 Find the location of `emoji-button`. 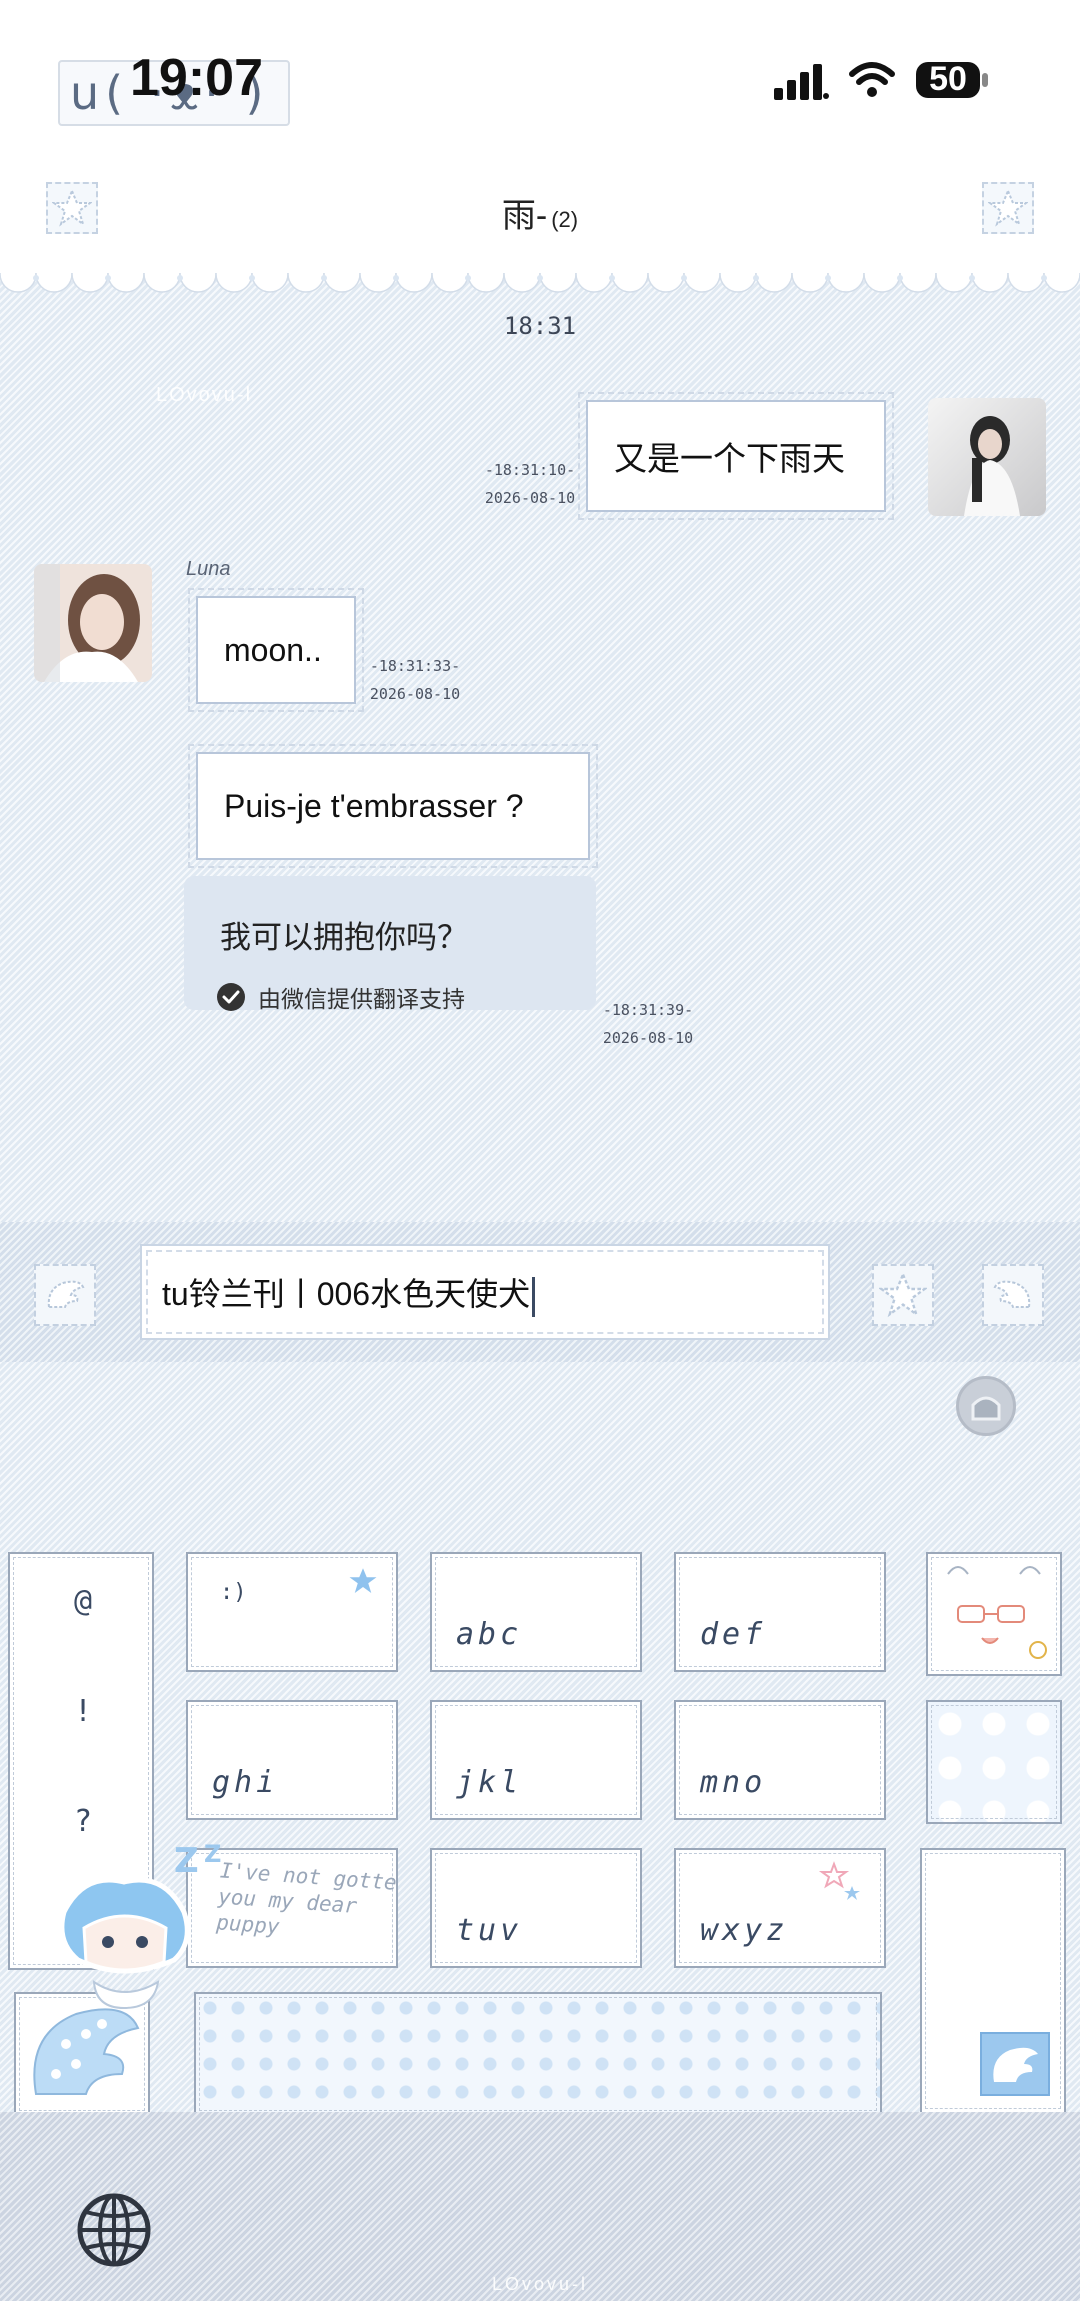

emoji-button is located at coordinates (903, 1295).